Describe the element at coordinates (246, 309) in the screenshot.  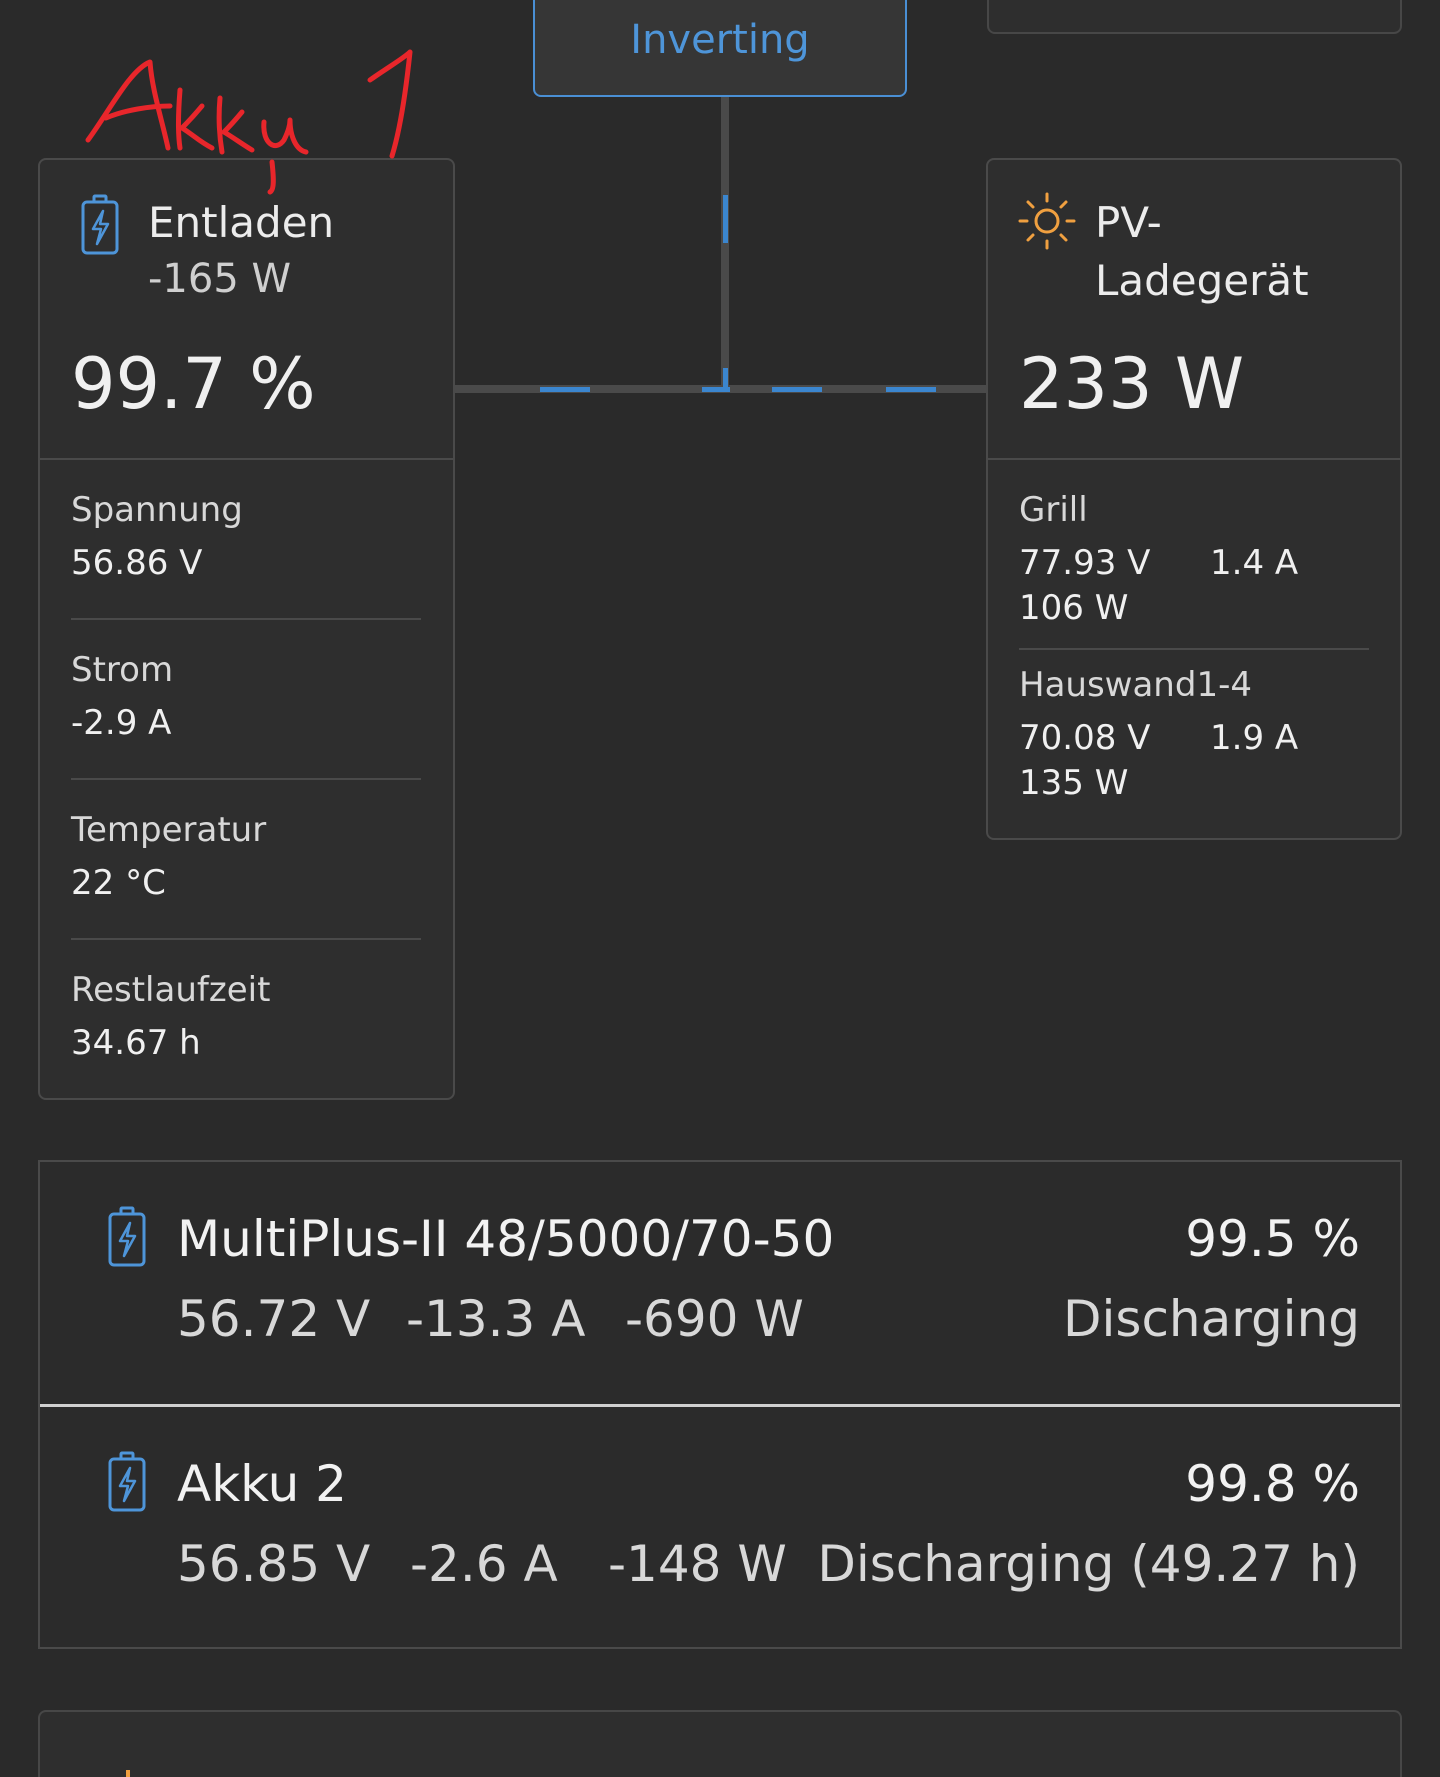
I see `battery-card-header: Entladen -165 W 99.7 %` at that location.